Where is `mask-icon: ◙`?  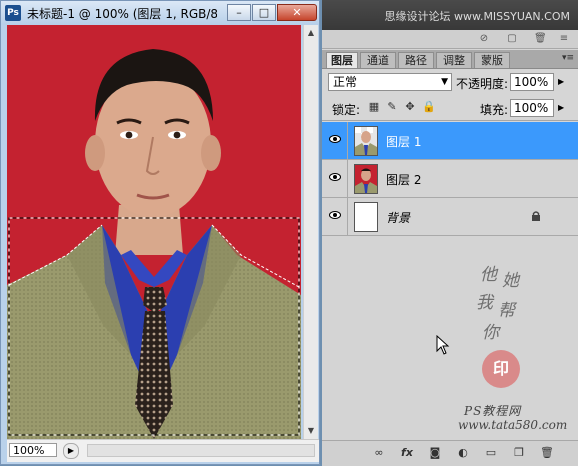 mask-icon: ◙ is located at coordinates (435, 453).